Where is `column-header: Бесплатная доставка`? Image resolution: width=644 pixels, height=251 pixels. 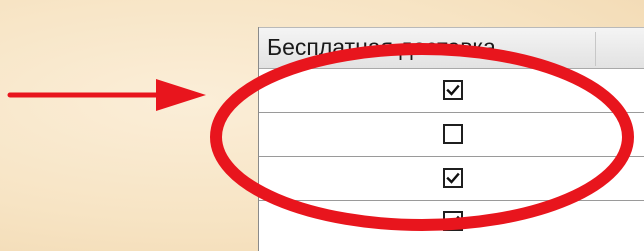
column-header: Бесплатная доставка is located at coordinates (451, 48).